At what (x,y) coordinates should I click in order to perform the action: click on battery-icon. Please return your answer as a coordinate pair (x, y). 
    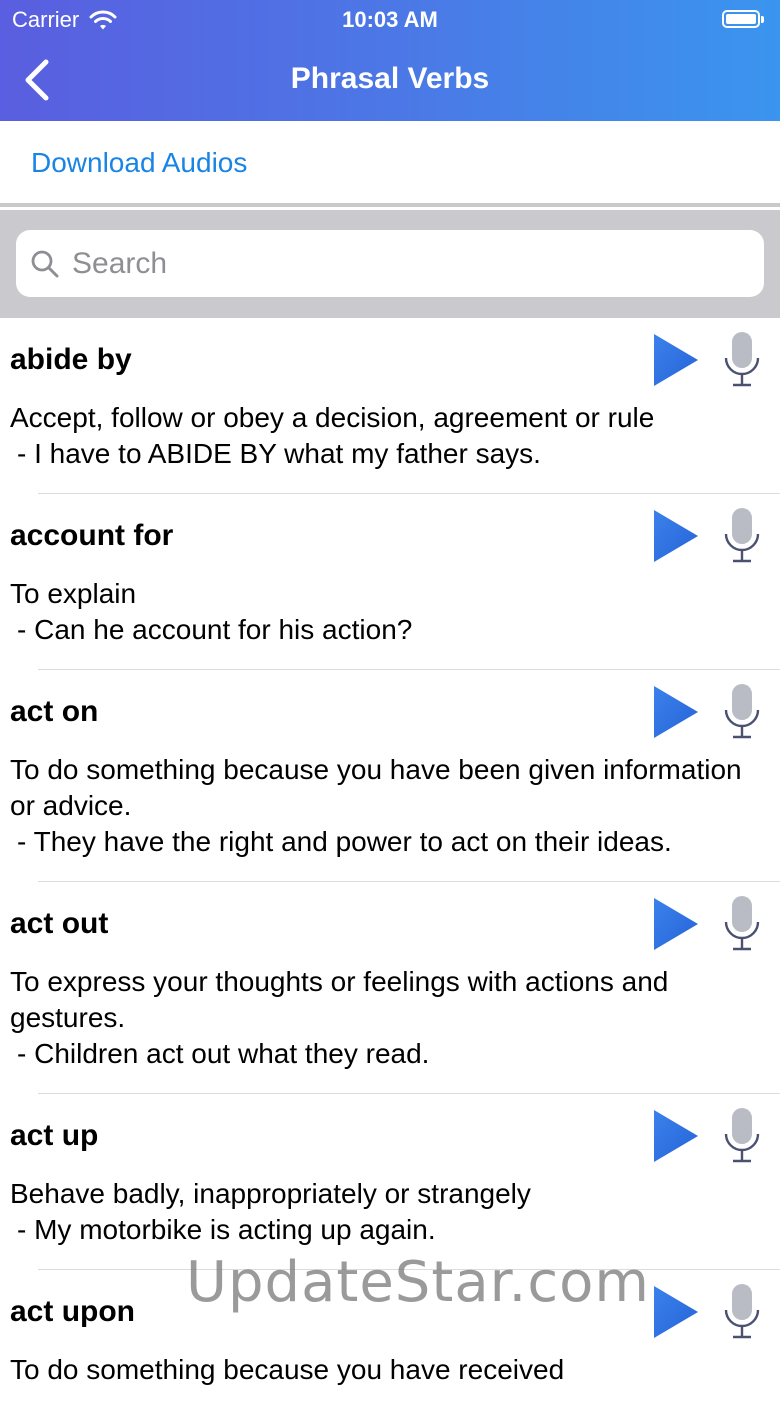
    Looking at the image, I should click on (743, 19).